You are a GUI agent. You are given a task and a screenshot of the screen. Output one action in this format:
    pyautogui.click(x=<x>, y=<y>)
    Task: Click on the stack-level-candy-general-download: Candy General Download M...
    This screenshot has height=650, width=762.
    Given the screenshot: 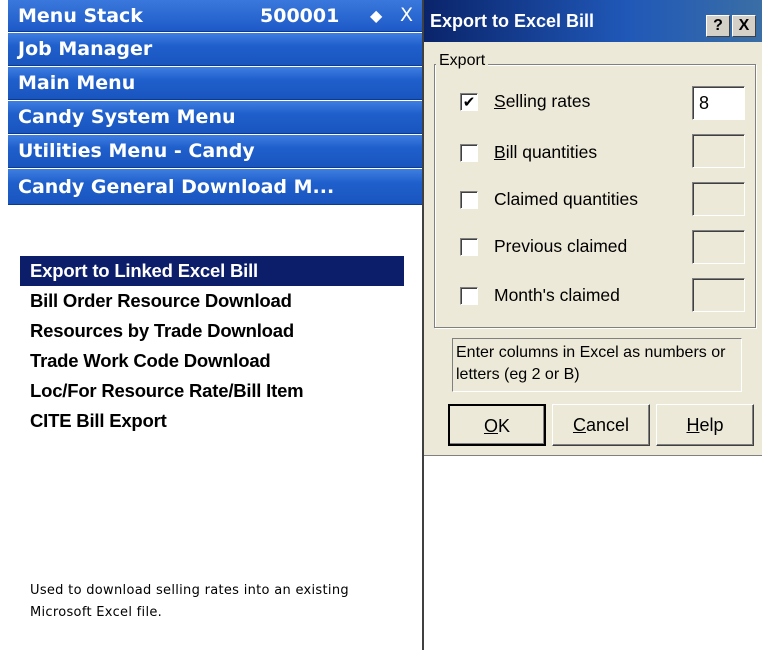 What is the action you would take?
    pyautogui.click(x=215, y=187)
    